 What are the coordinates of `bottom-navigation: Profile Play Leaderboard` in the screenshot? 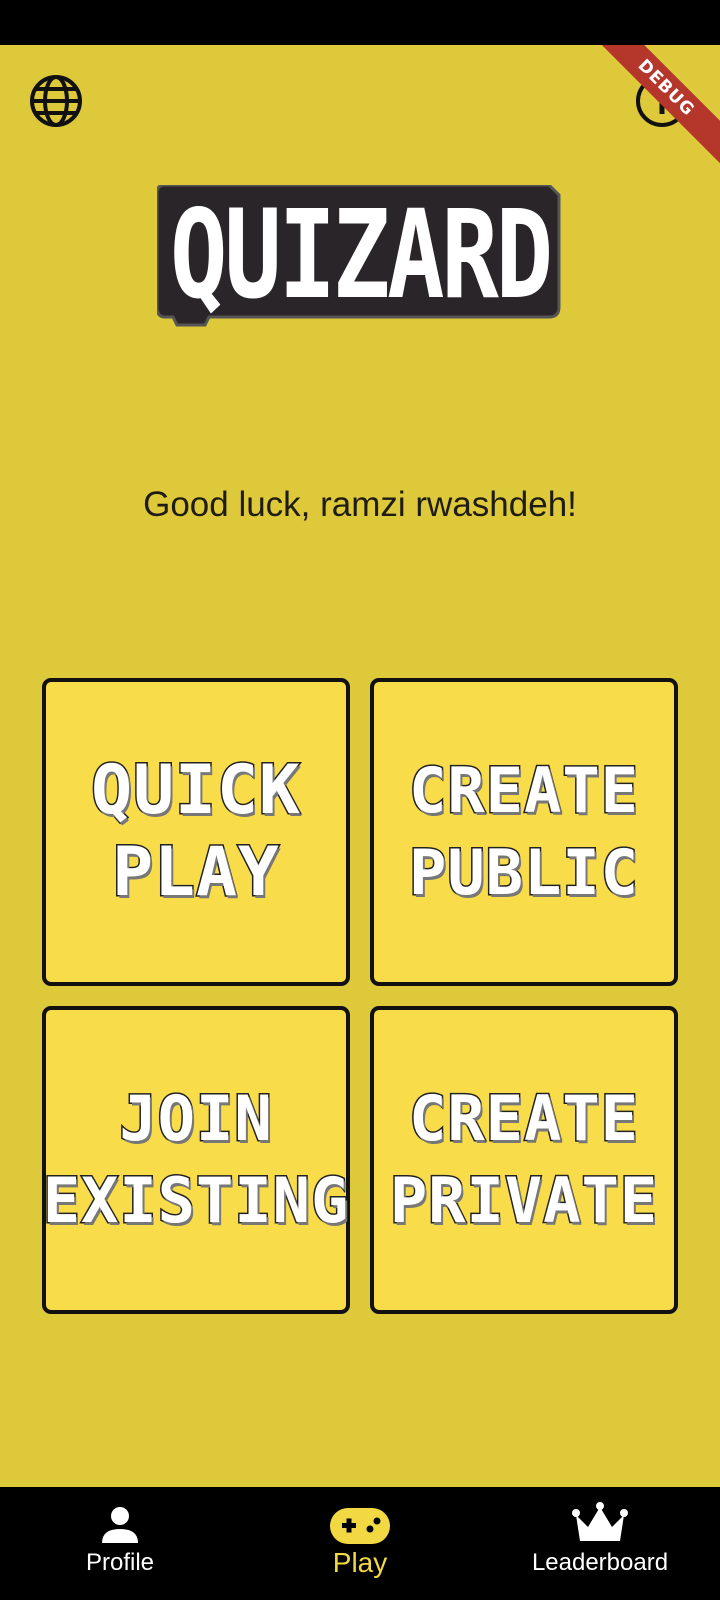 It's located at (360, 1543).